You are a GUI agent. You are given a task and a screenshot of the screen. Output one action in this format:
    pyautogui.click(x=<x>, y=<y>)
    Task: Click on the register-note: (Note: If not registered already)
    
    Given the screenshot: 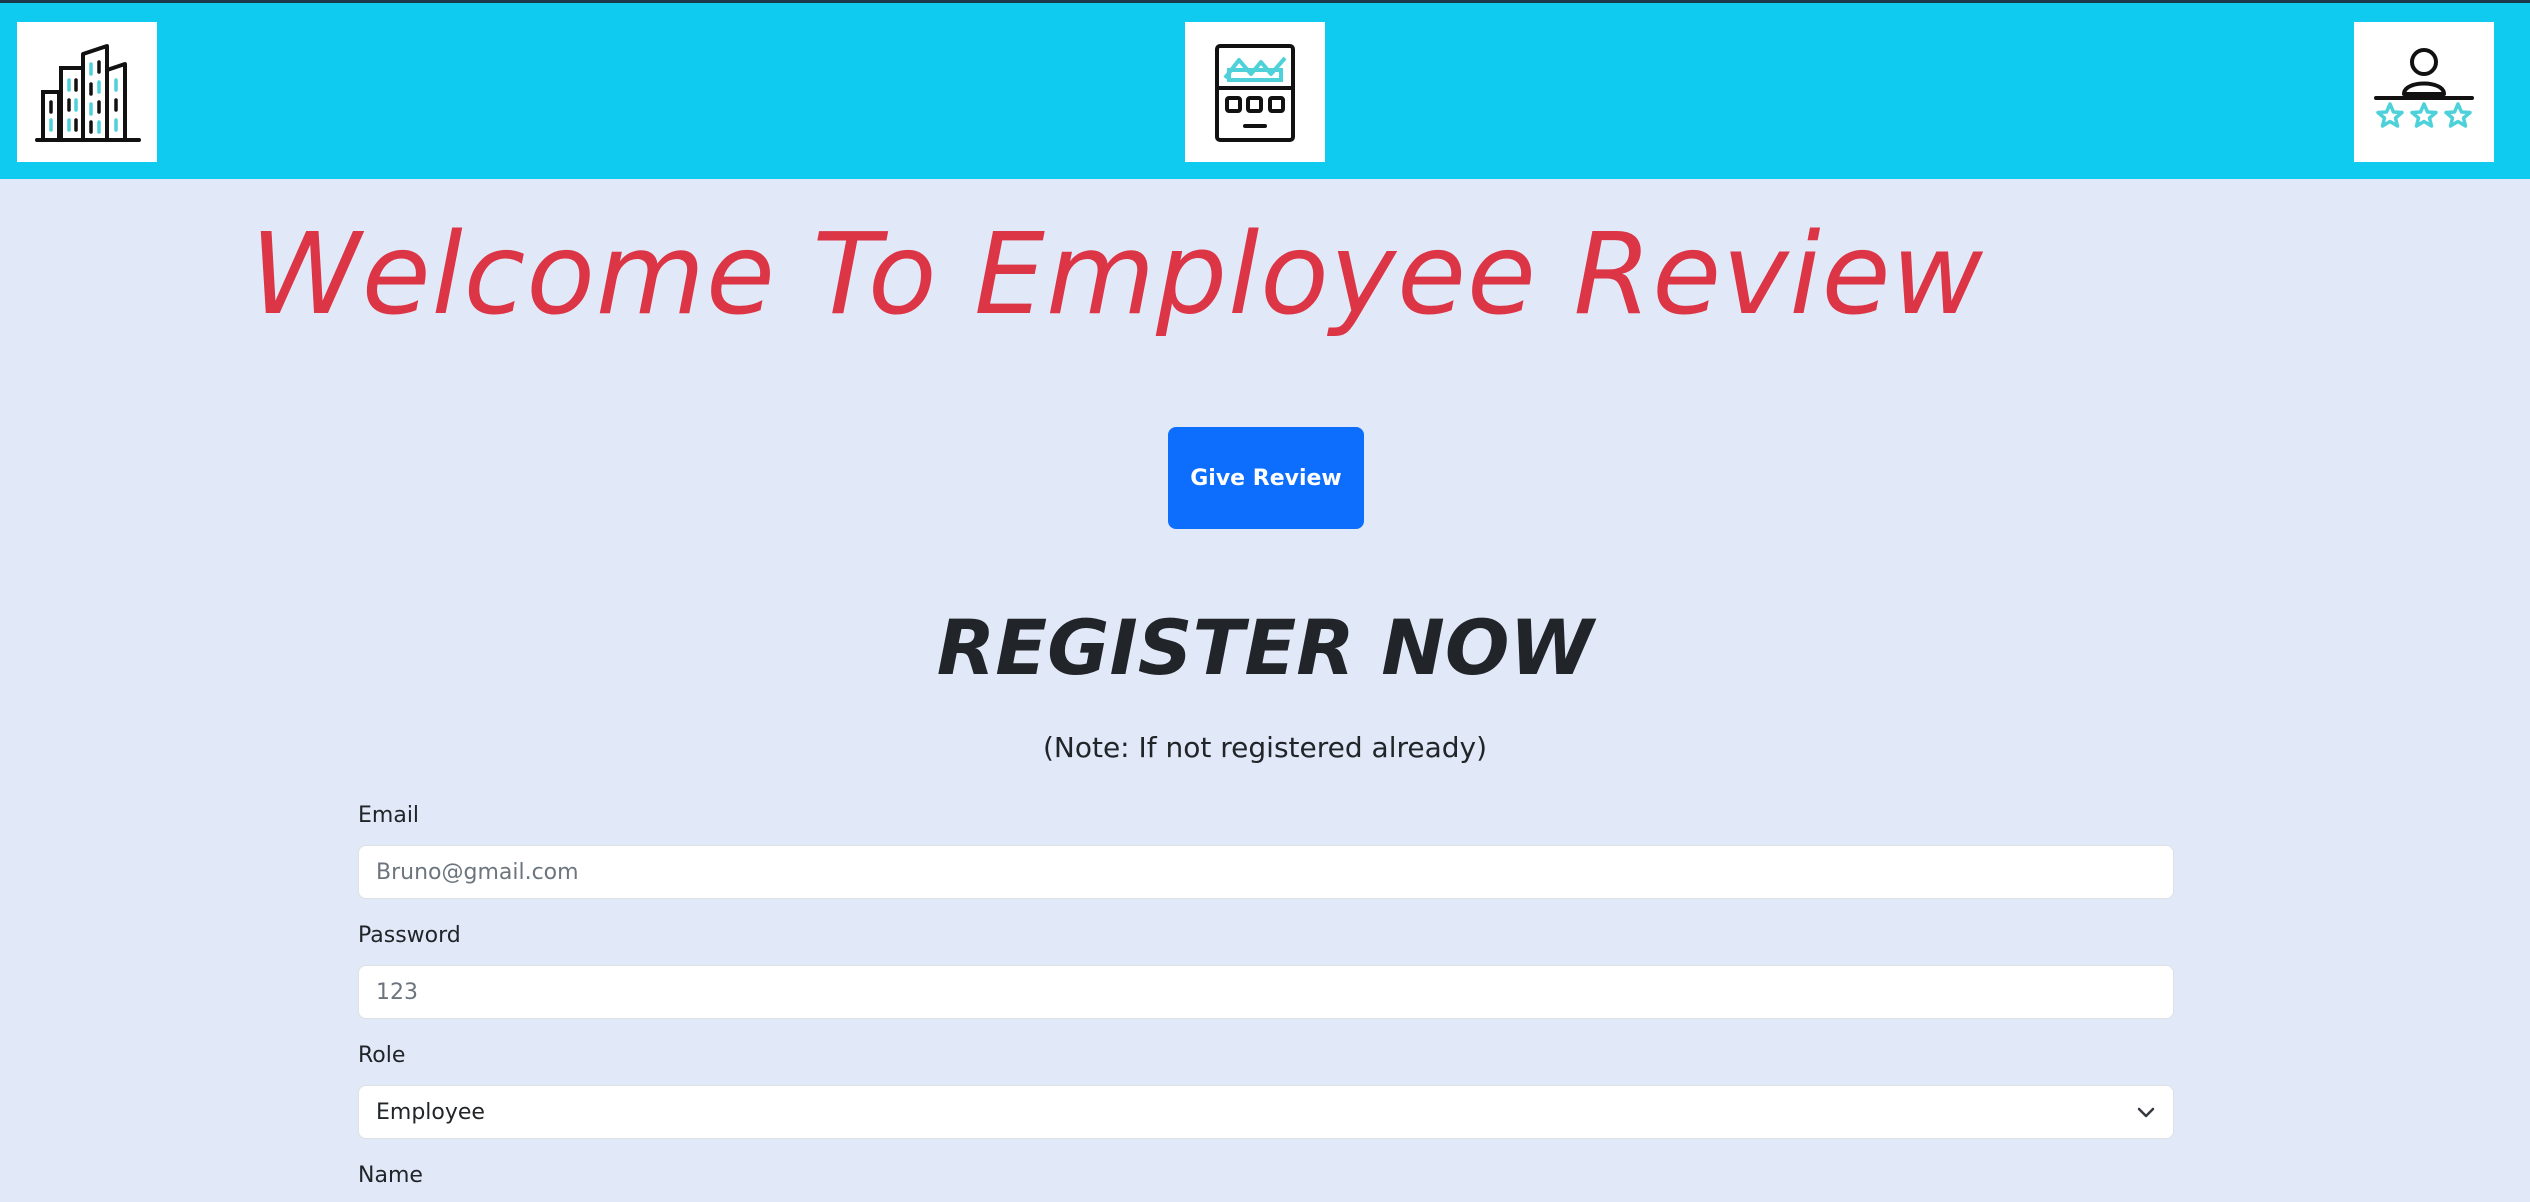 What is the action you would take?
    pyautogui.click(x=1265, y=747)
    